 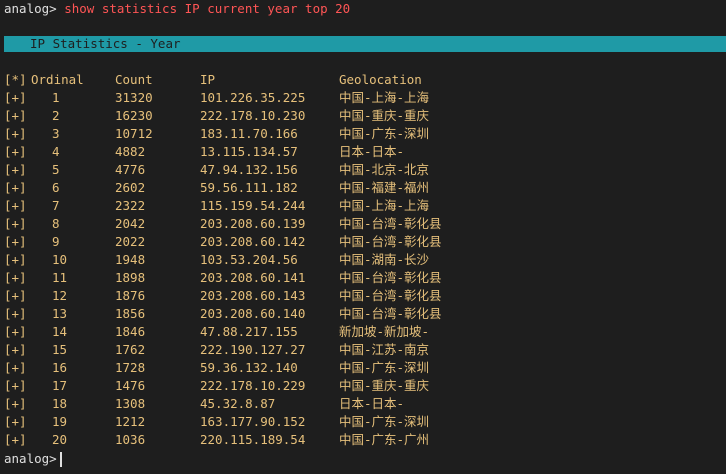 What do you see at coordinates (249, 367) in the screenshot?
I see `row-ip: 59.36.132.140` at bounding box center [249, 367].